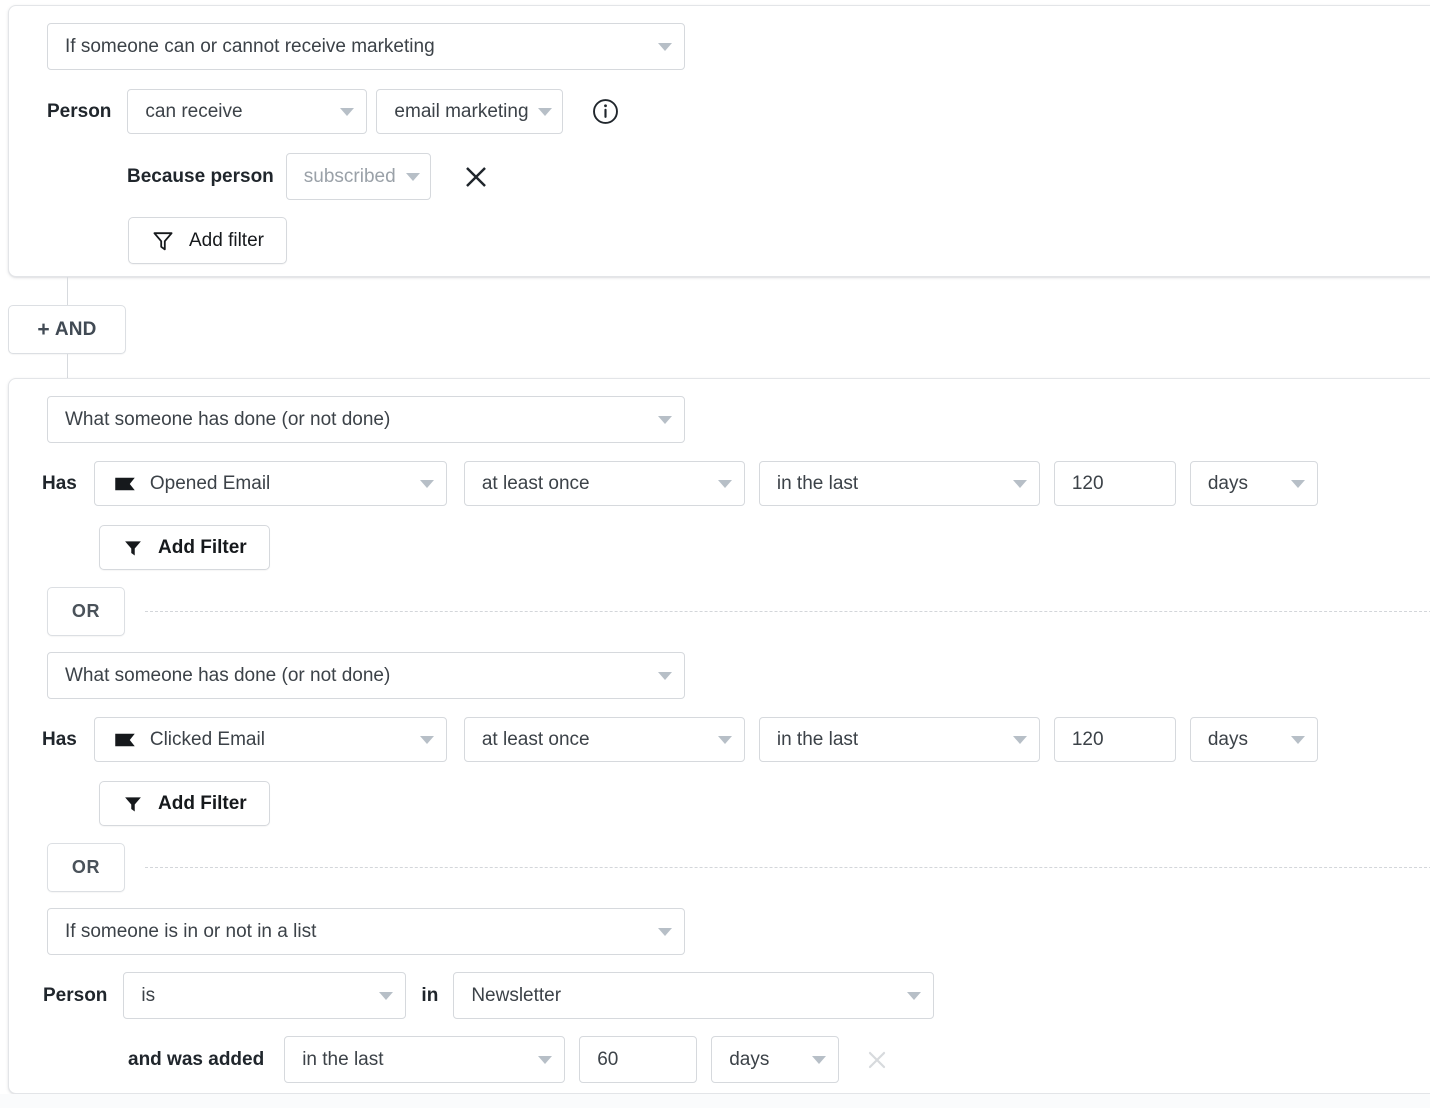 The height and width of the screenshot is (1108, 1430). Describe the element at coordinates (604, 483) in the screenshot. I see `frequency-select-opened-email: at least once` at that location.